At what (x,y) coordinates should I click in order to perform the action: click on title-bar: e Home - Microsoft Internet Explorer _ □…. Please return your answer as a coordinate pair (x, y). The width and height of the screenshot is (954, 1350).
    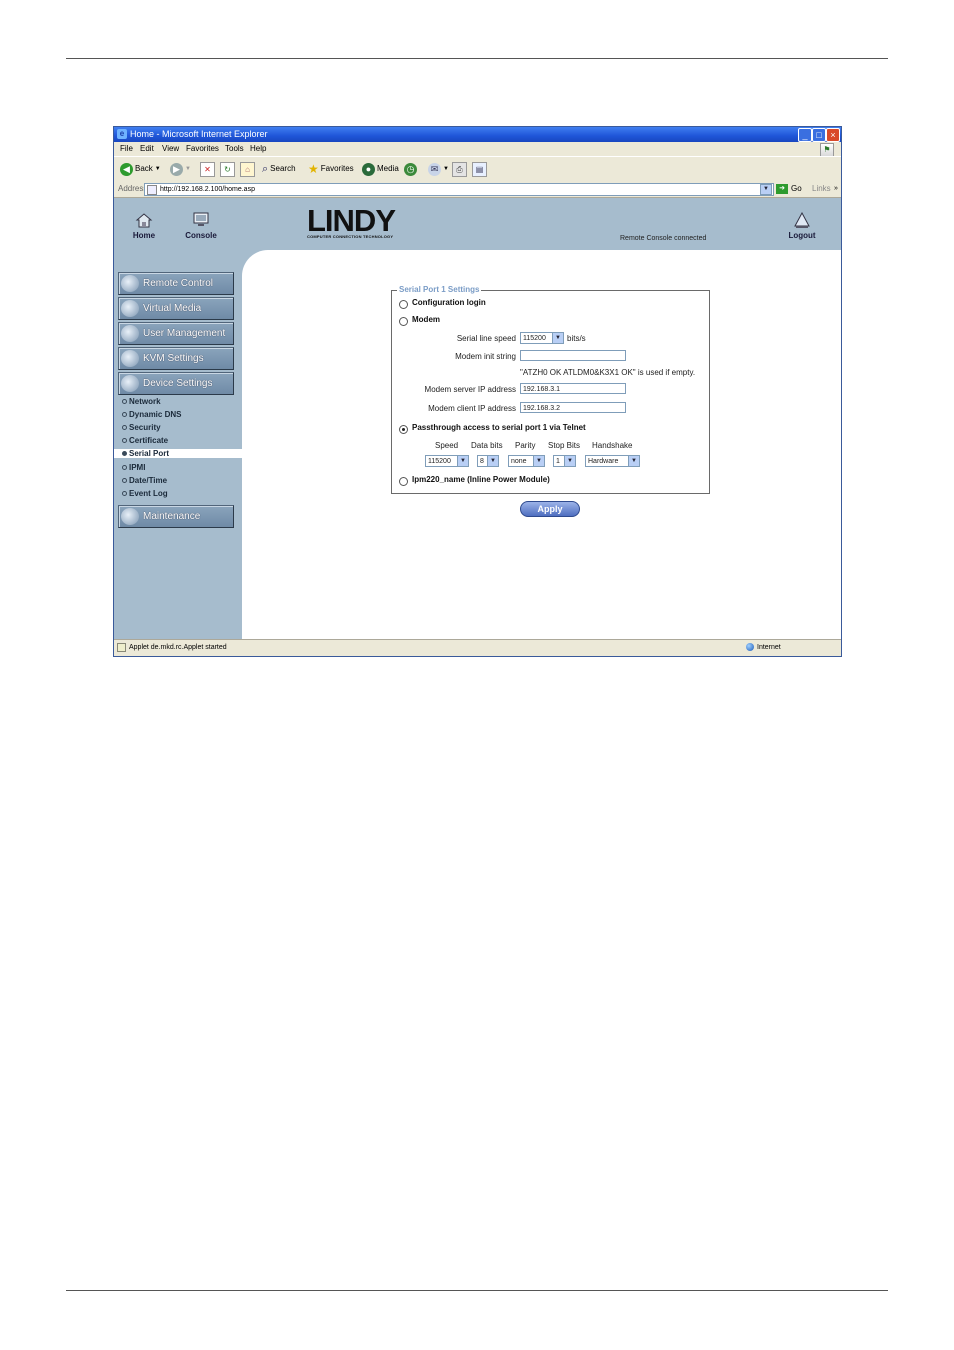
    Looking at the image, I should click on (477, 134).